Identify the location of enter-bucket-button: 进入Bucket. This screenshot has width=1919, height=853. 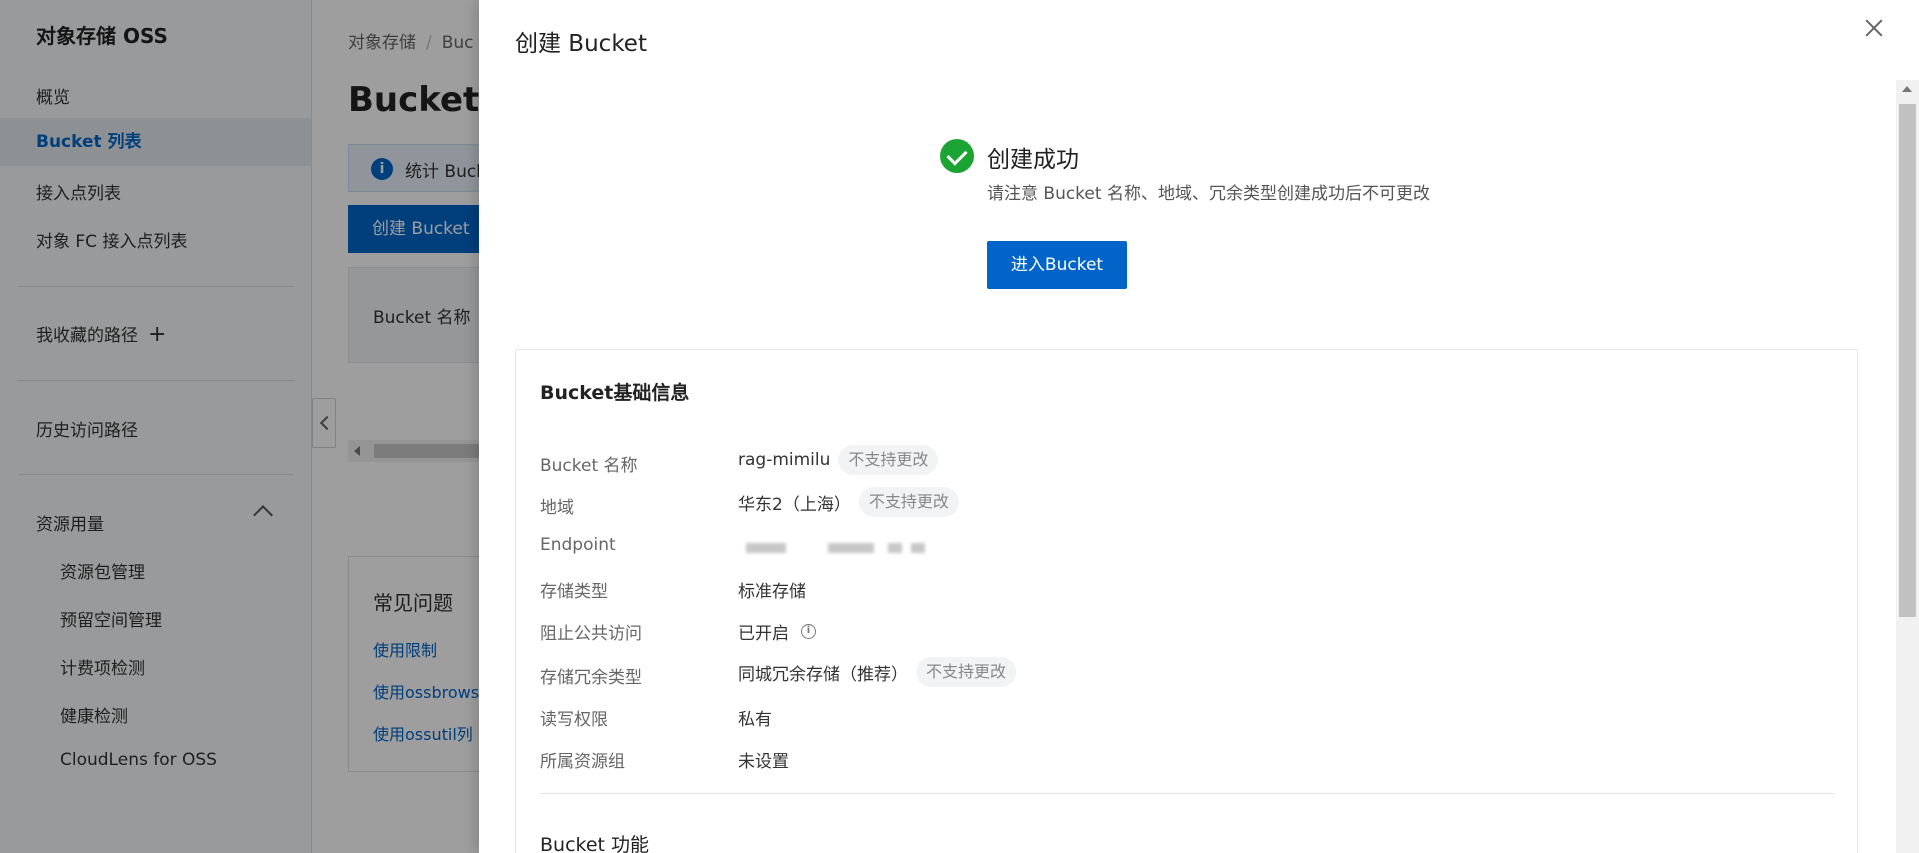
(1057, 265).